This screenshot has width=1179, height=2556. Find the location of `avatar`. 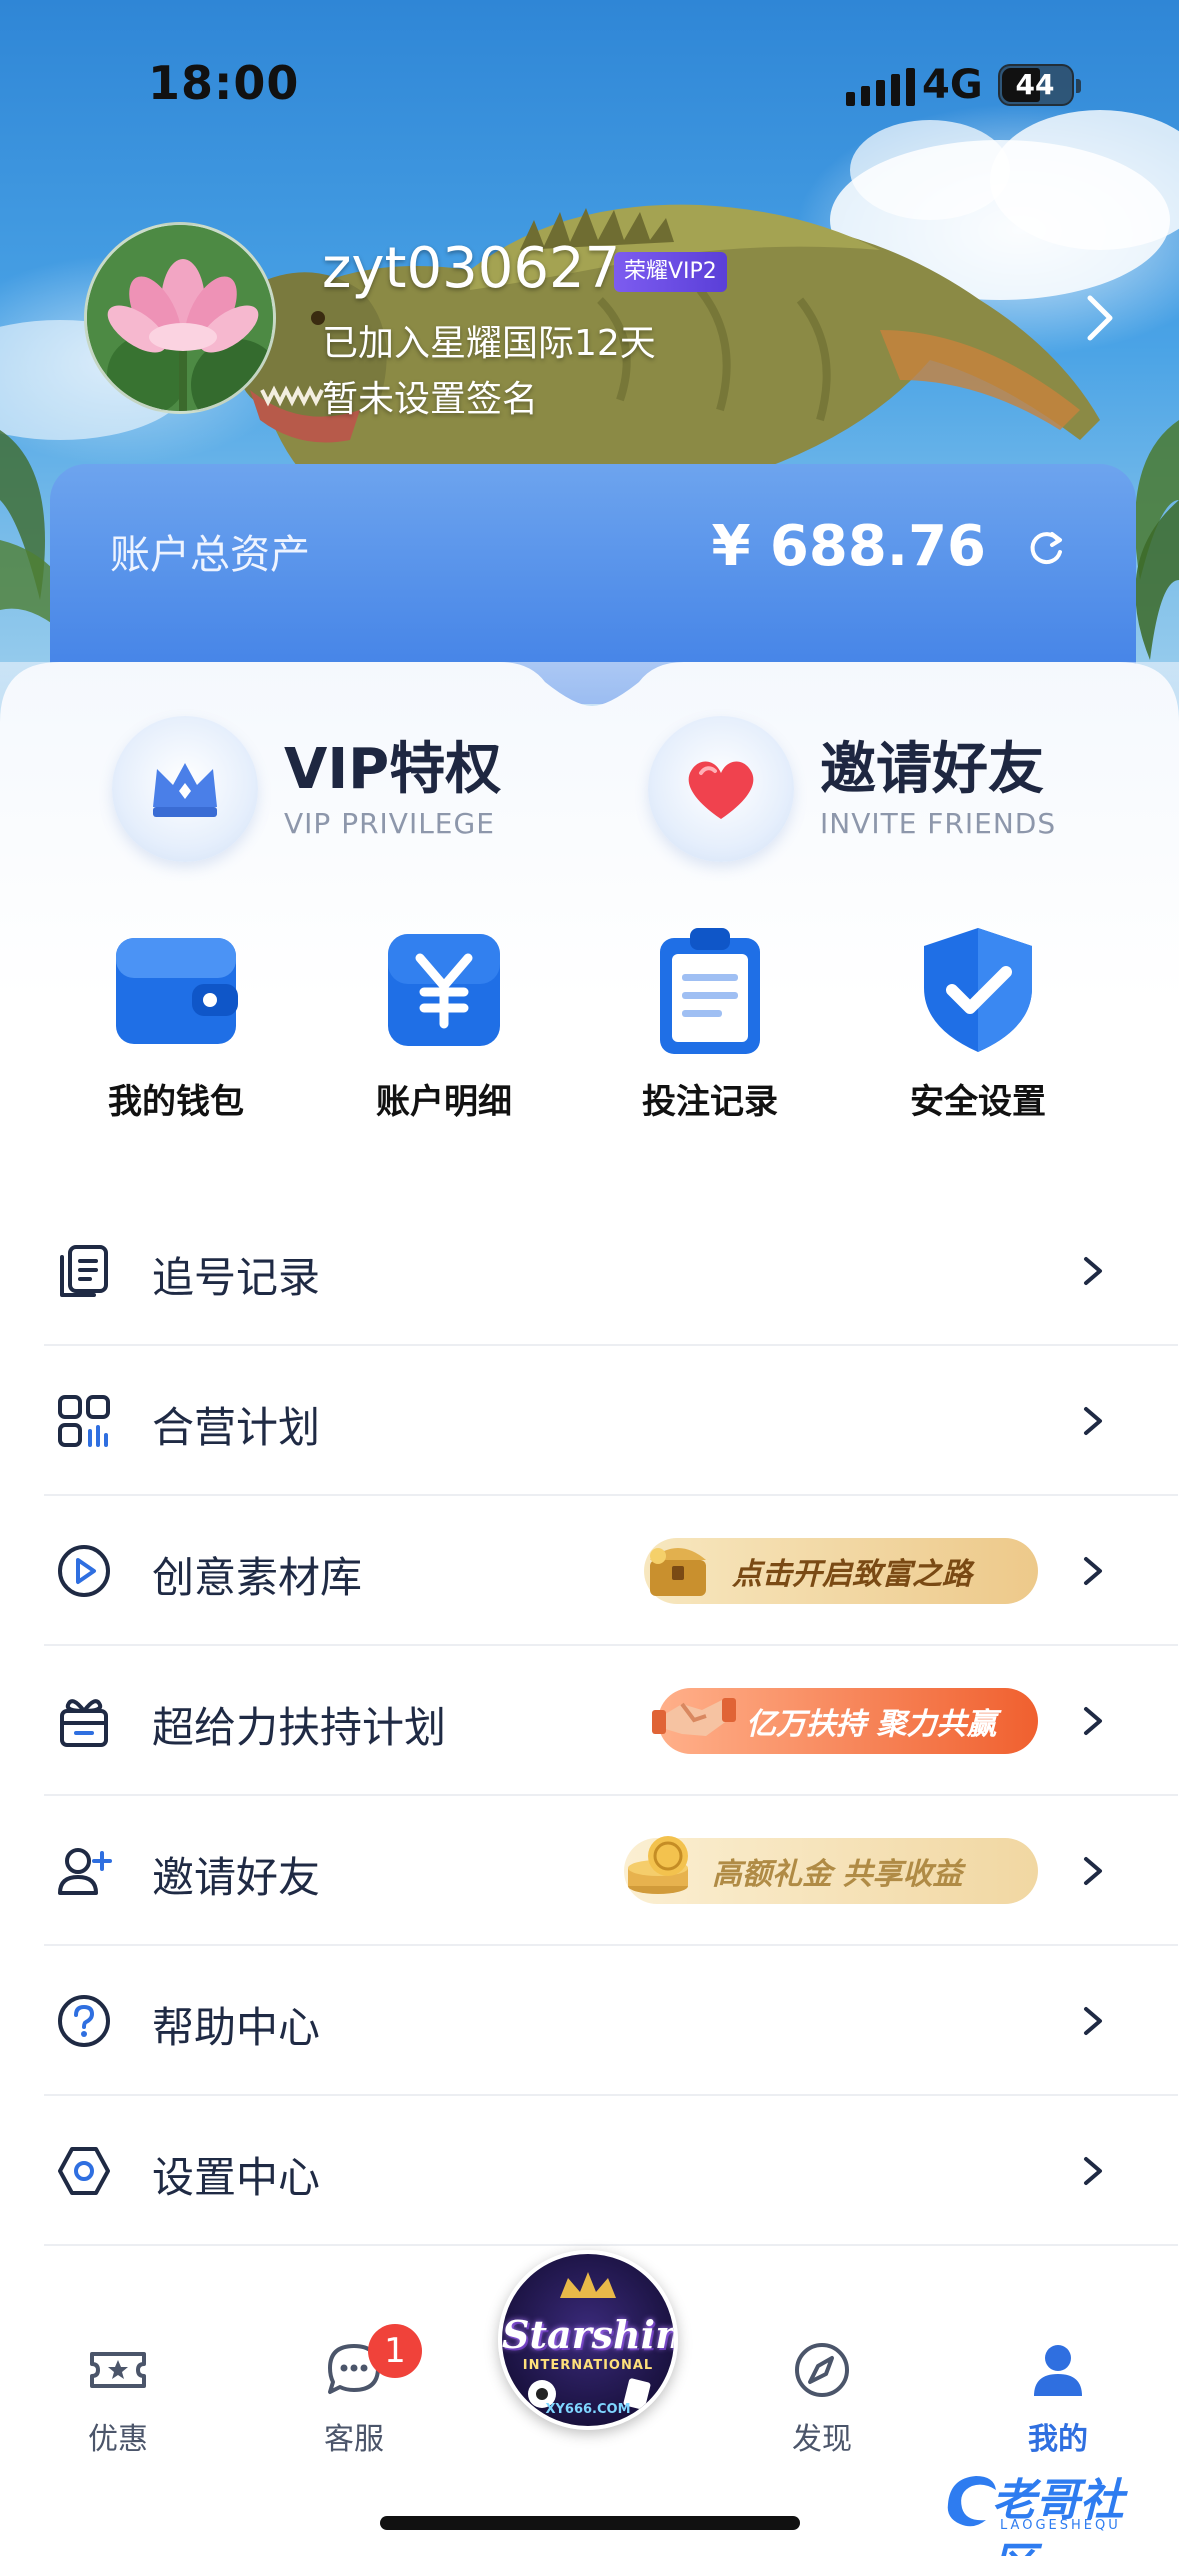

avatar is located at coordinates (180, 318).